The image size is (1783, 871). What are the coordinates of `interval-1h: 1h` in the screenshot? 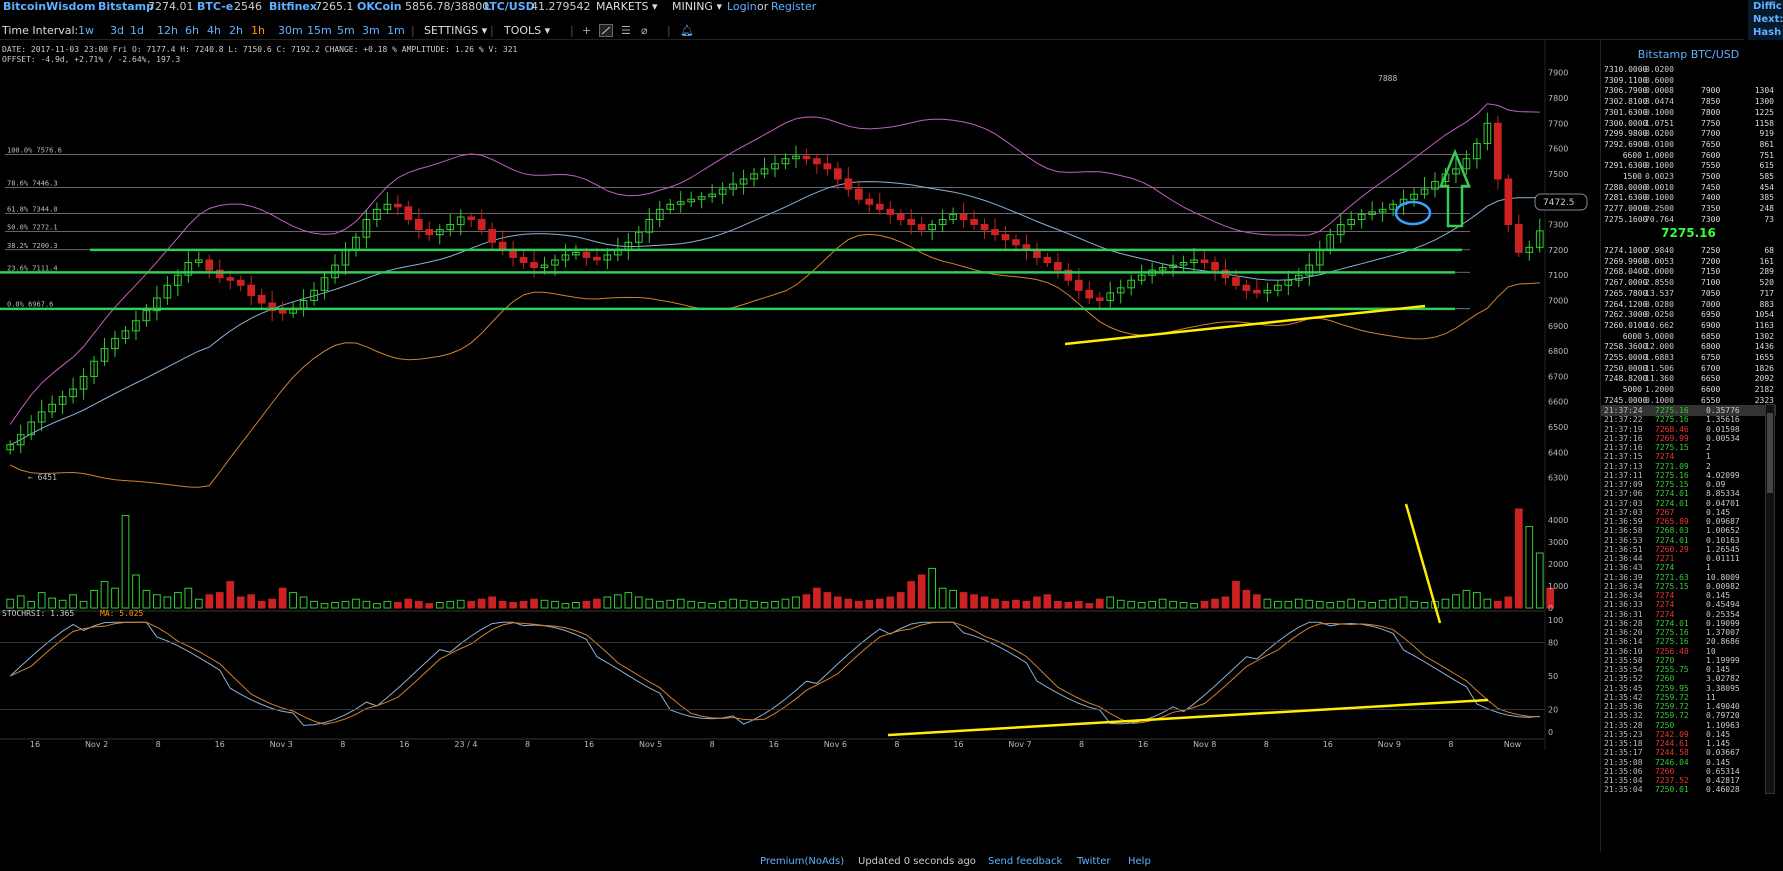 It's located at (258, 31).